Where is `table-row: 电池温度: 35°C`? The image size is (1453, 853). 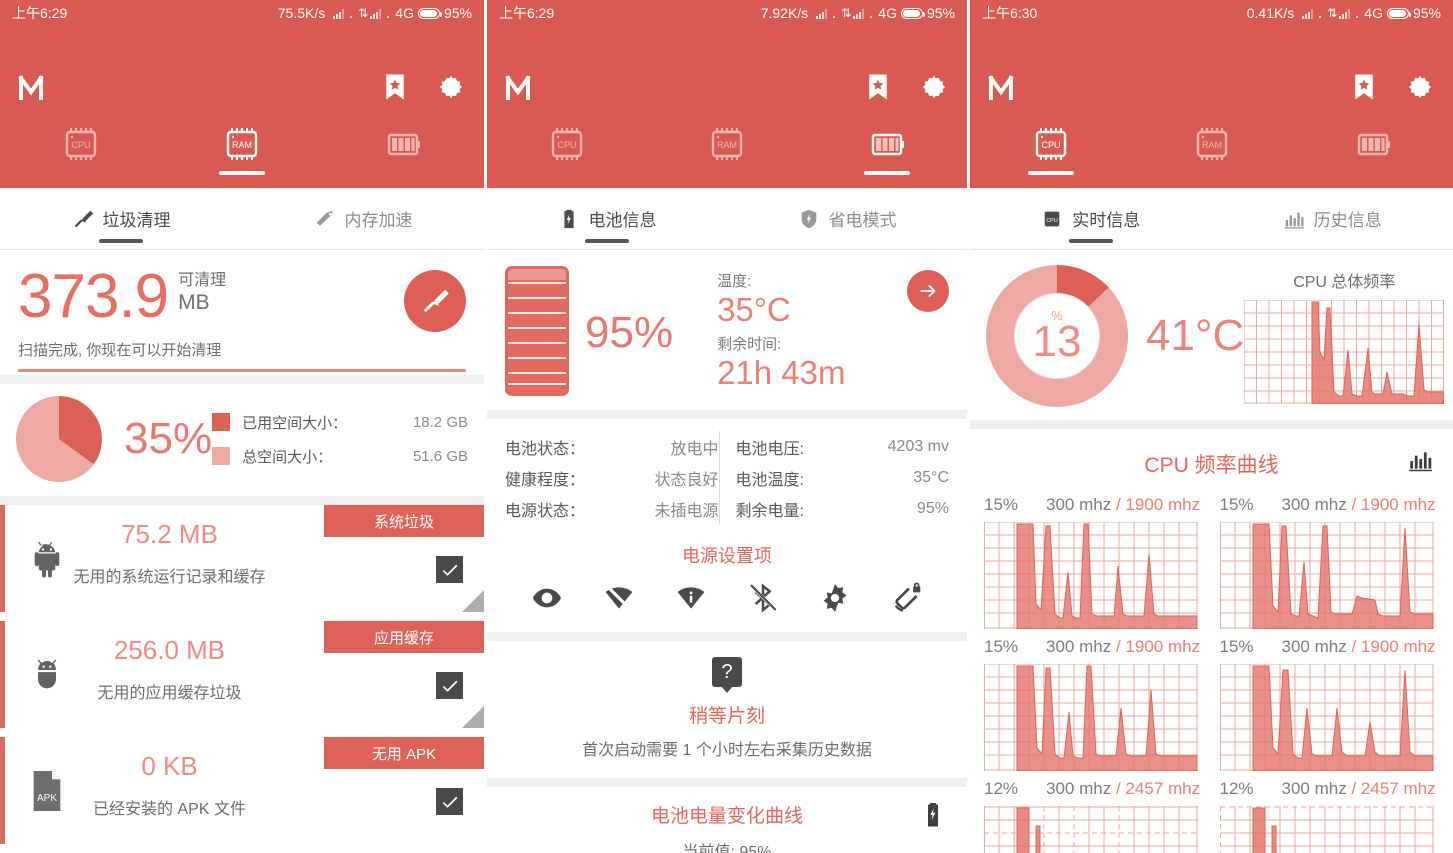 table-row: 电池温度: 35°C is located at coordinates (843, 477).